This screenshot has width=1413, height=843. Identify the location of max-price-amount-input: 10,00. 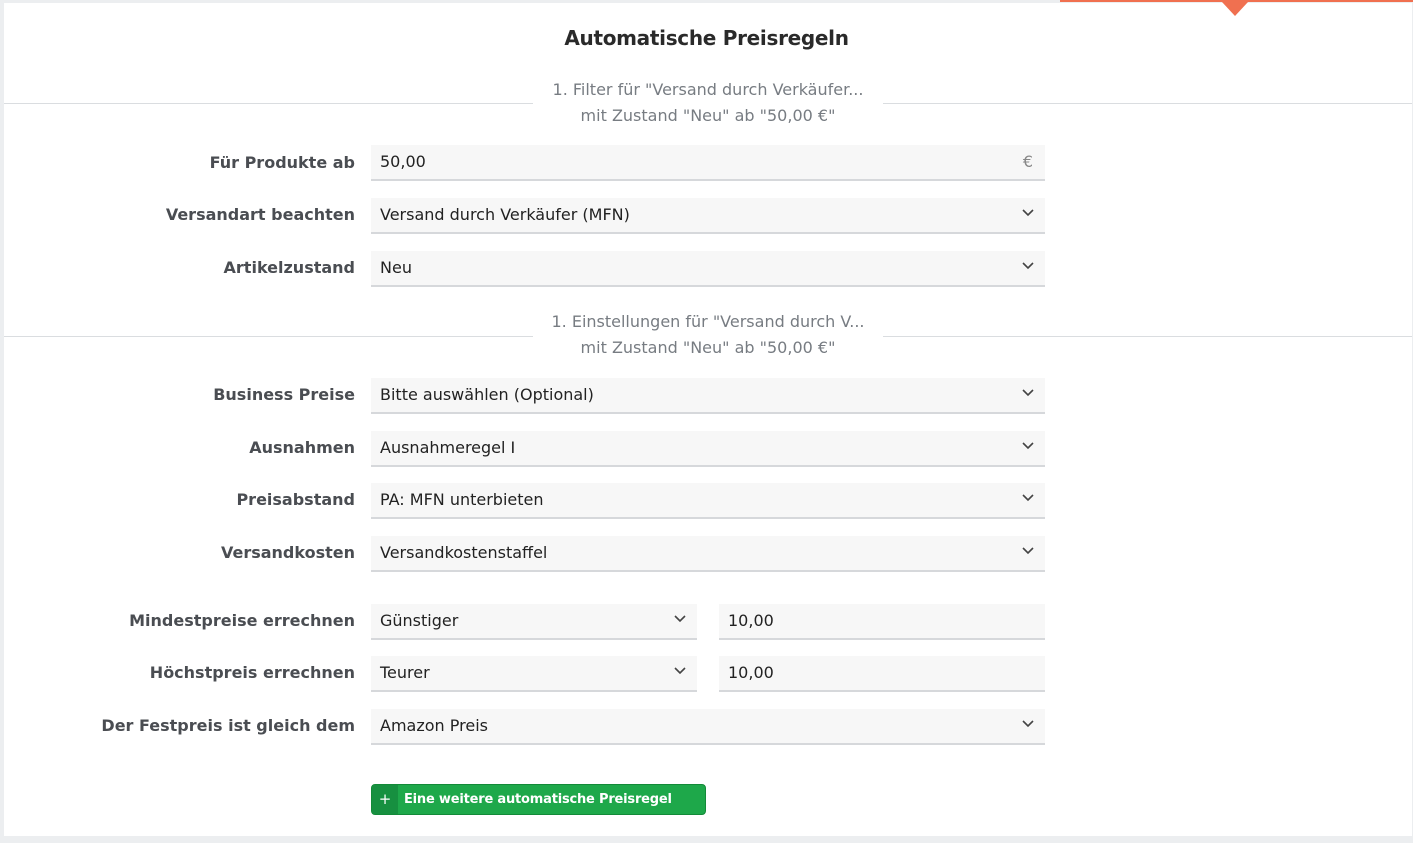
(882, 674).